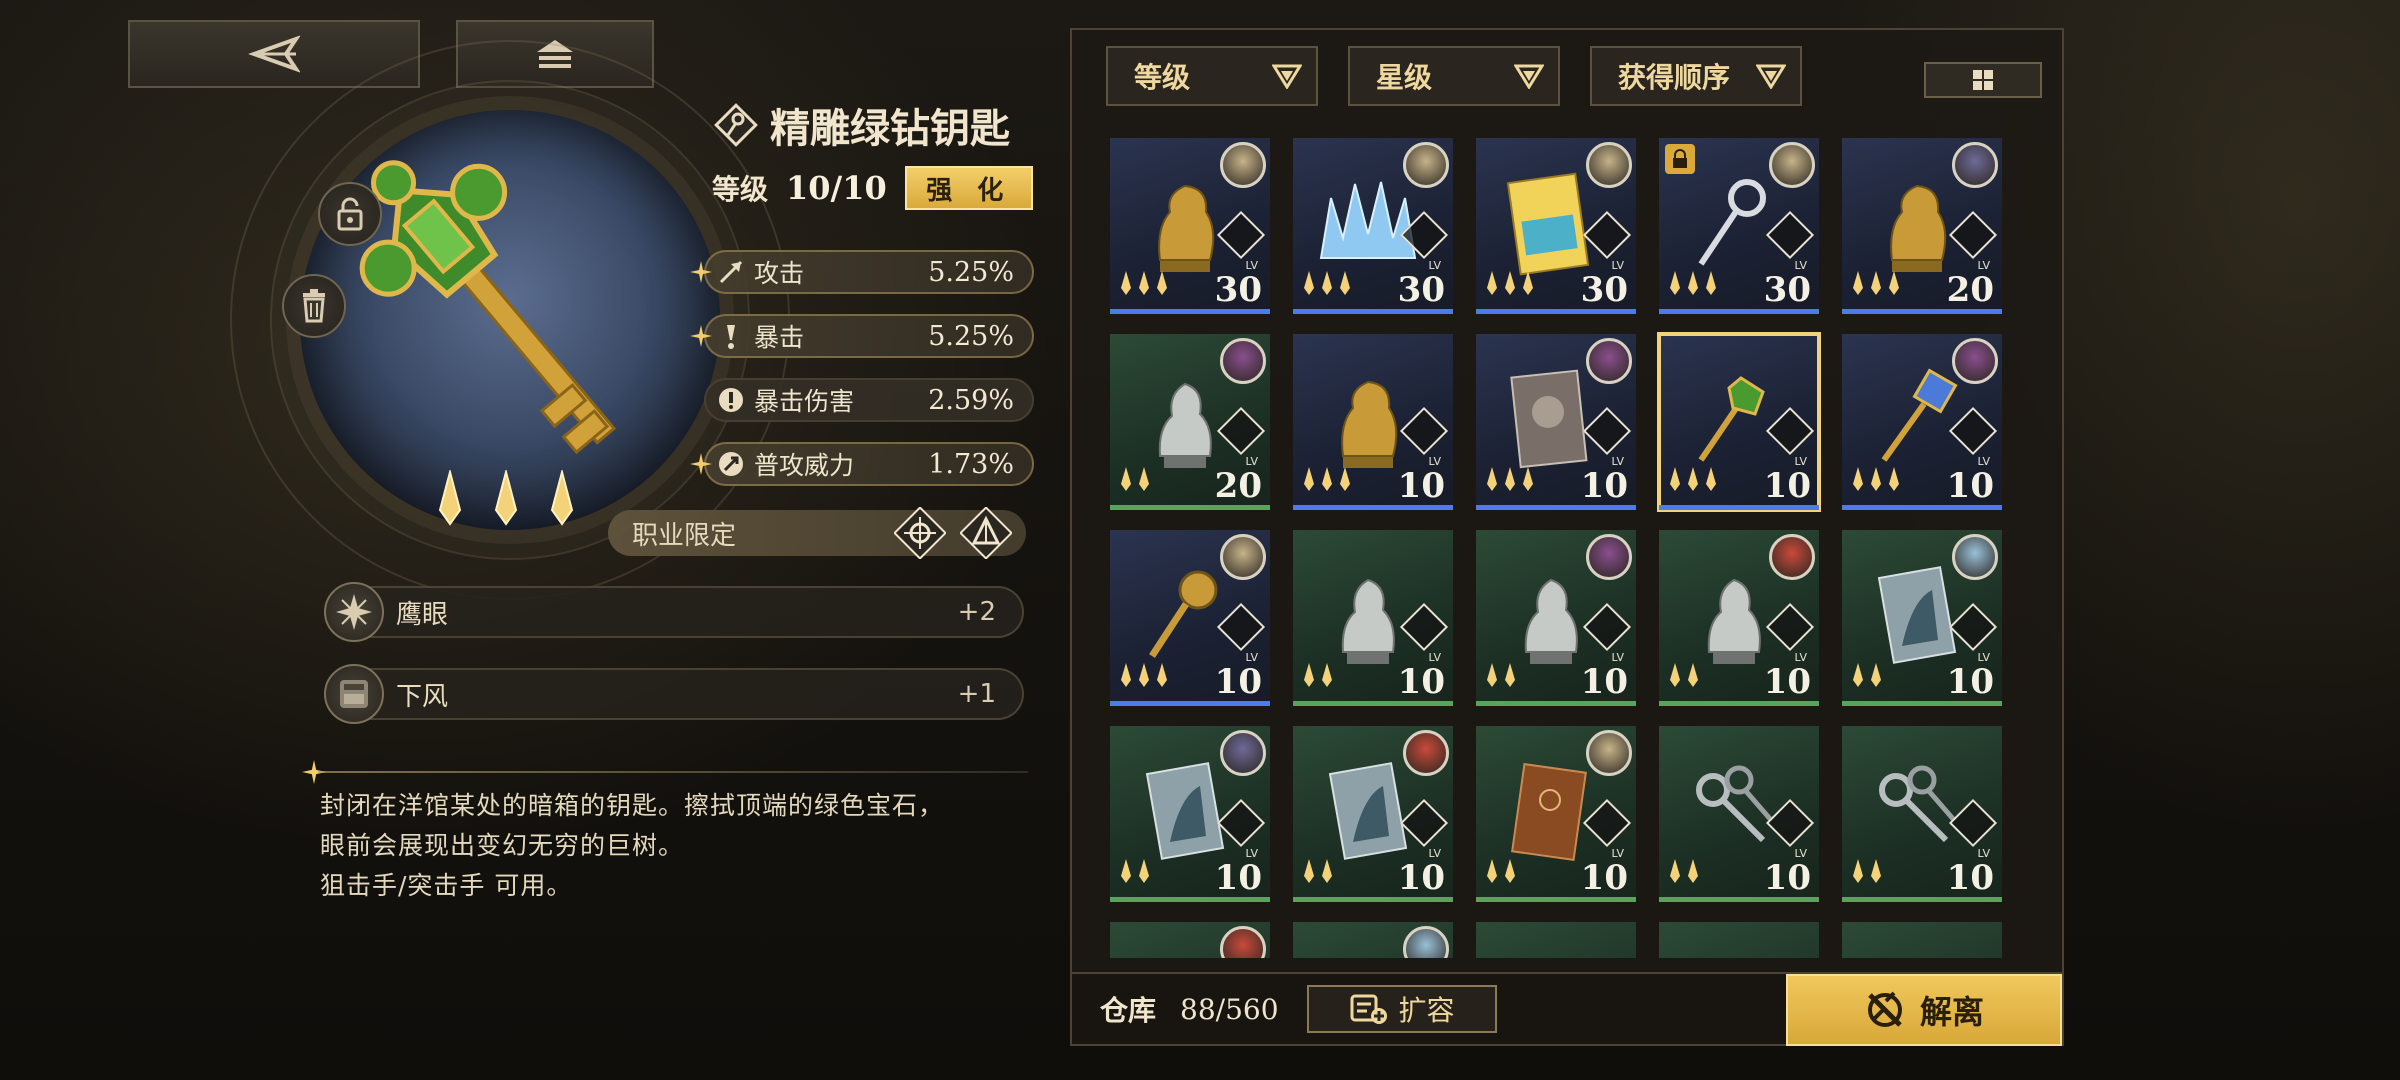 The height and width of the screenshot is (1080, 2400). Describe the element at coordinates (1924, 1010) in the screenshot. I see `dismantle-button: 解离` at that location.